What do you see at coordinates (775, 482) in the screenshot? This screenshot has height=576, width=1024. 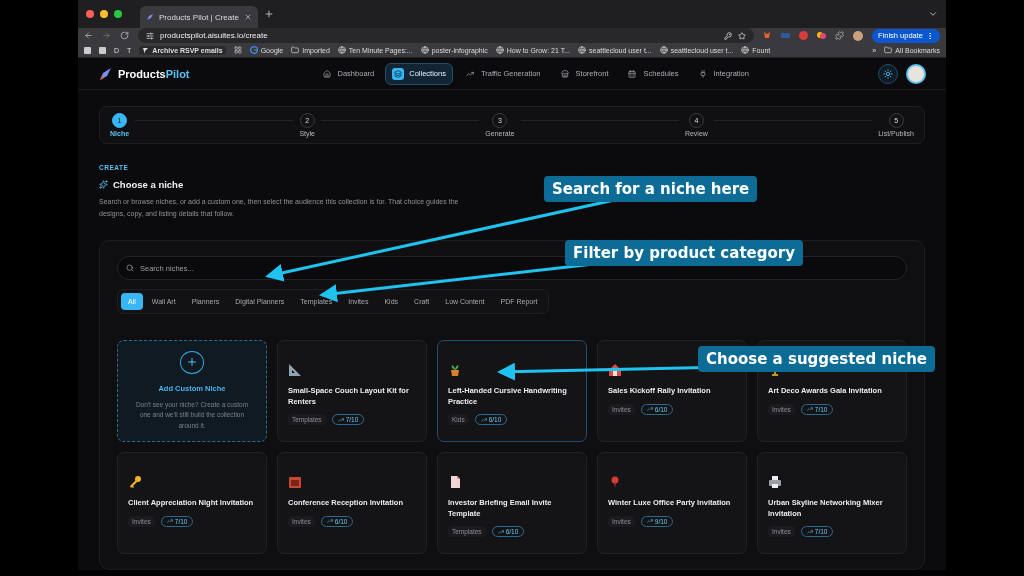 I see `printer-icon` at bounding box center [775, 482].